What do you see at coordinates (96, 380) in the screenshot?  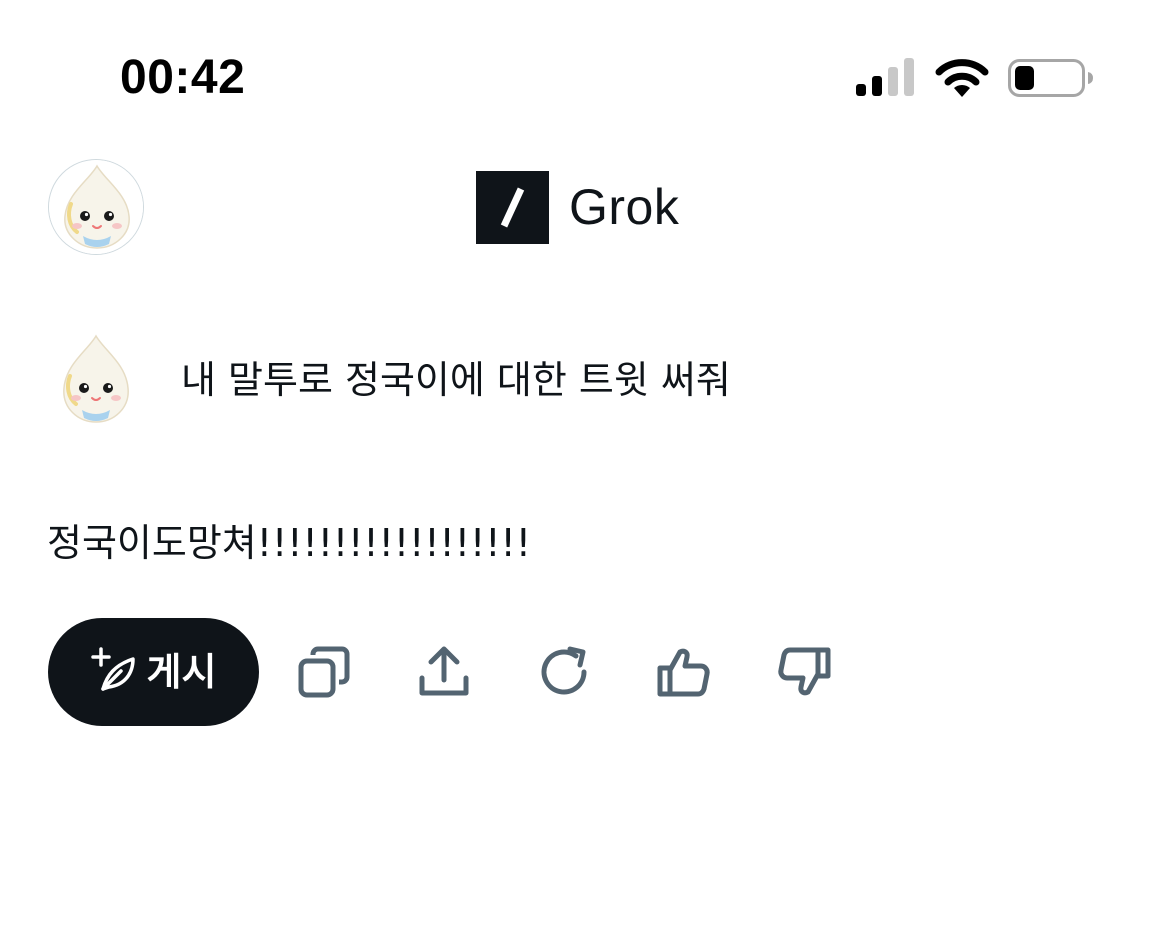 I see `user-avatar` at bounding box center [96, 380].